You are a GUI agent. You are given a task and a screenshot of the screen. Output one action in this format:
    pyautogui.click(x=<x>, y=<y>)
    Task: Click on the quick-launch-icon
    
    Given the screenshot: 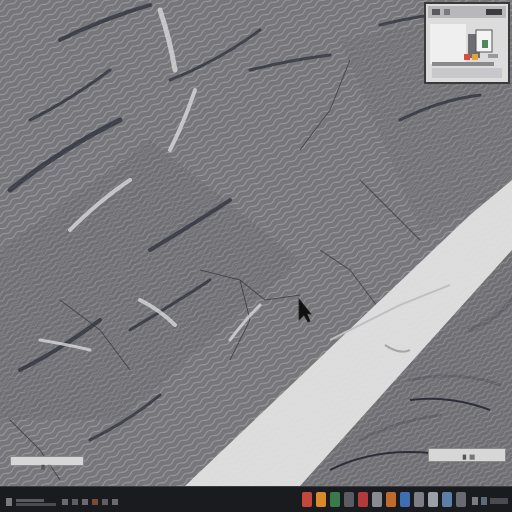 What is the action you would take?
    pyautogui.click(x=62, y=502)
    